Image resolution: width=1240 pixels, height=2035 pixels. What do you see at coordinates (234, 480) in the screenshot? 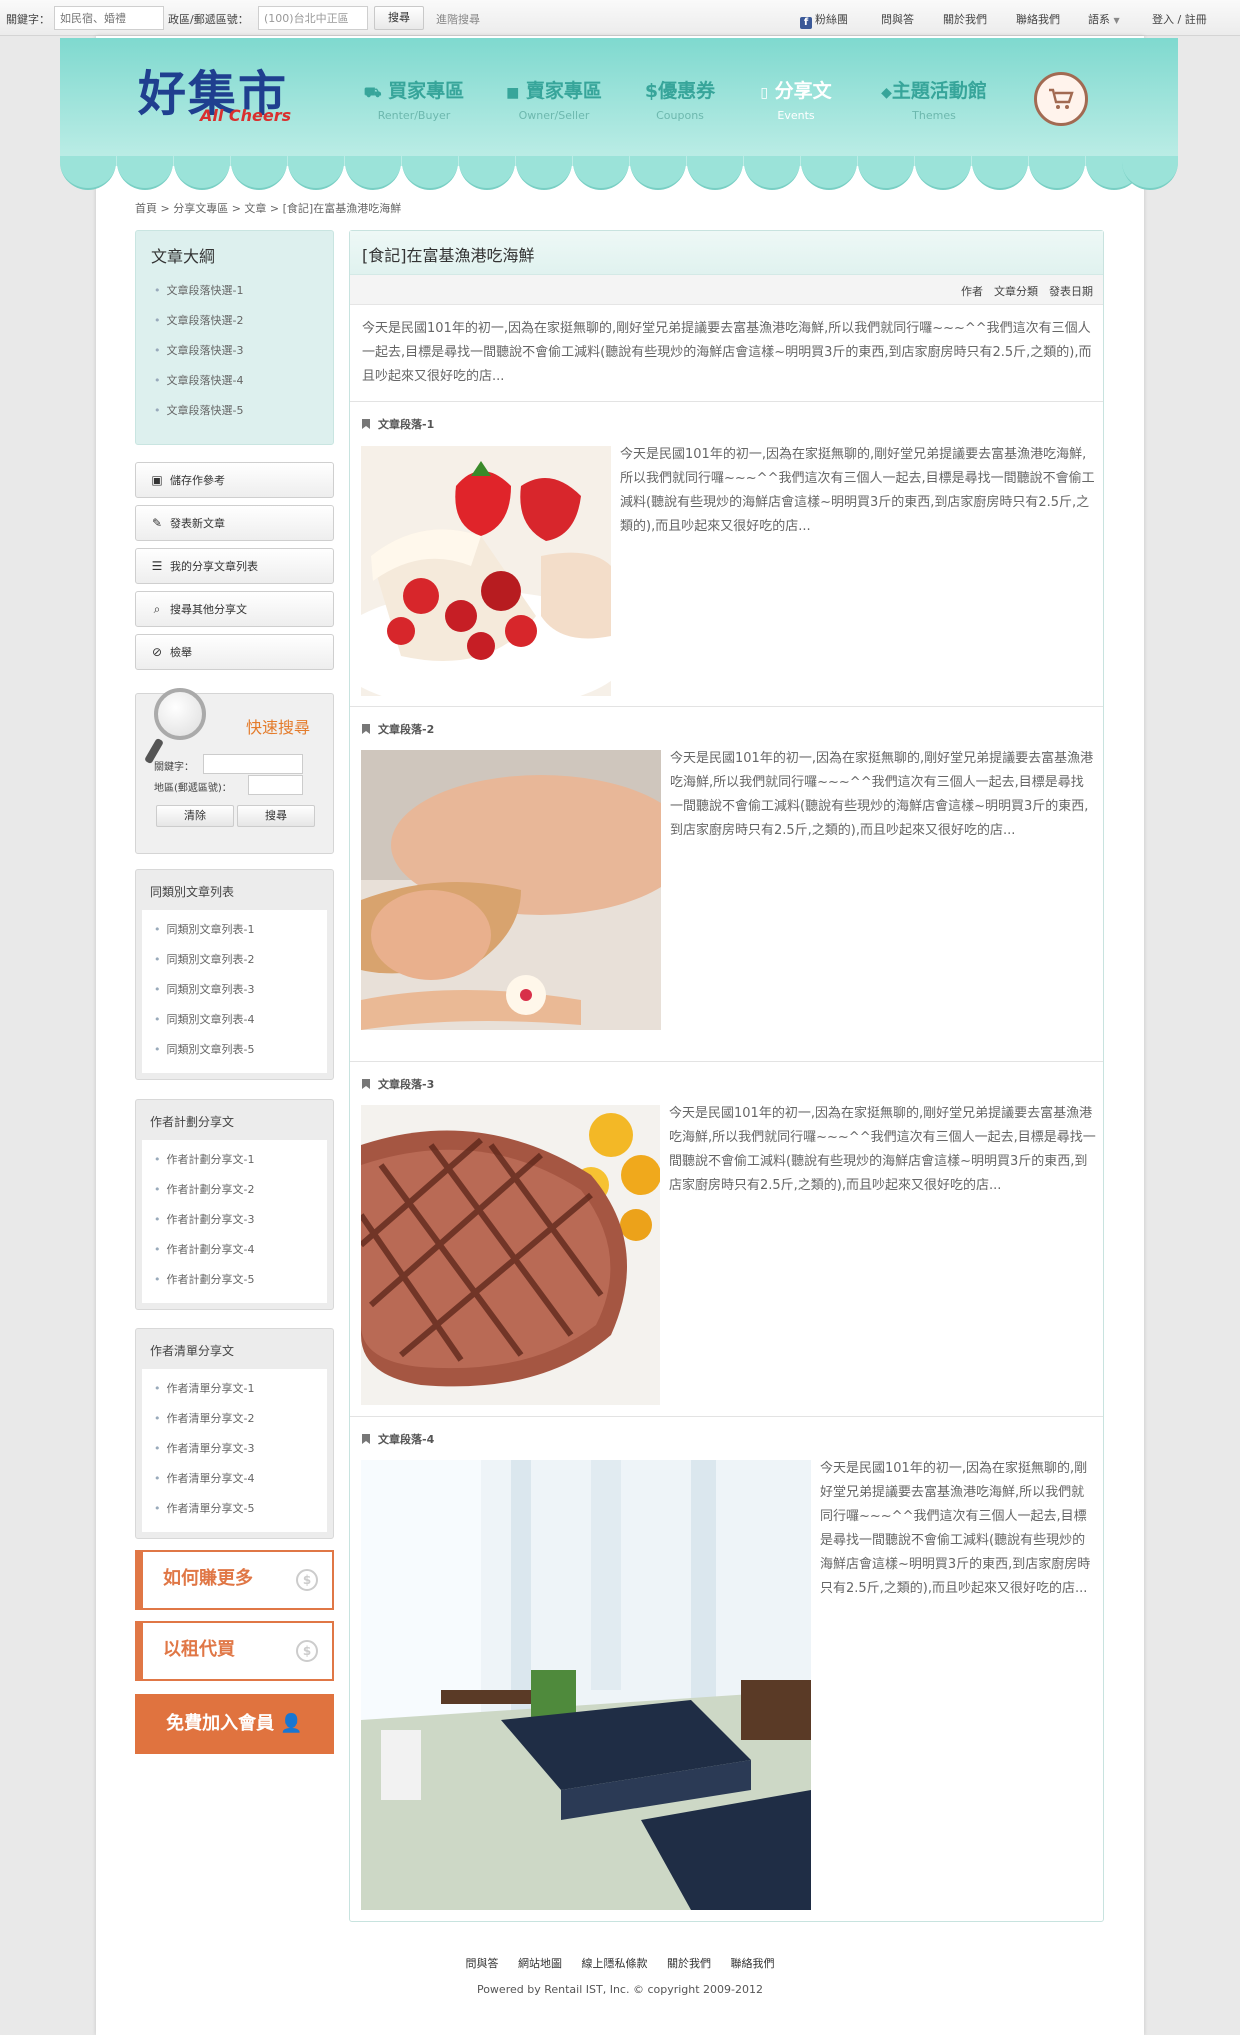
I see `save-reference-button: ▣ 儲存作參考` at bounding box center [234, 480].